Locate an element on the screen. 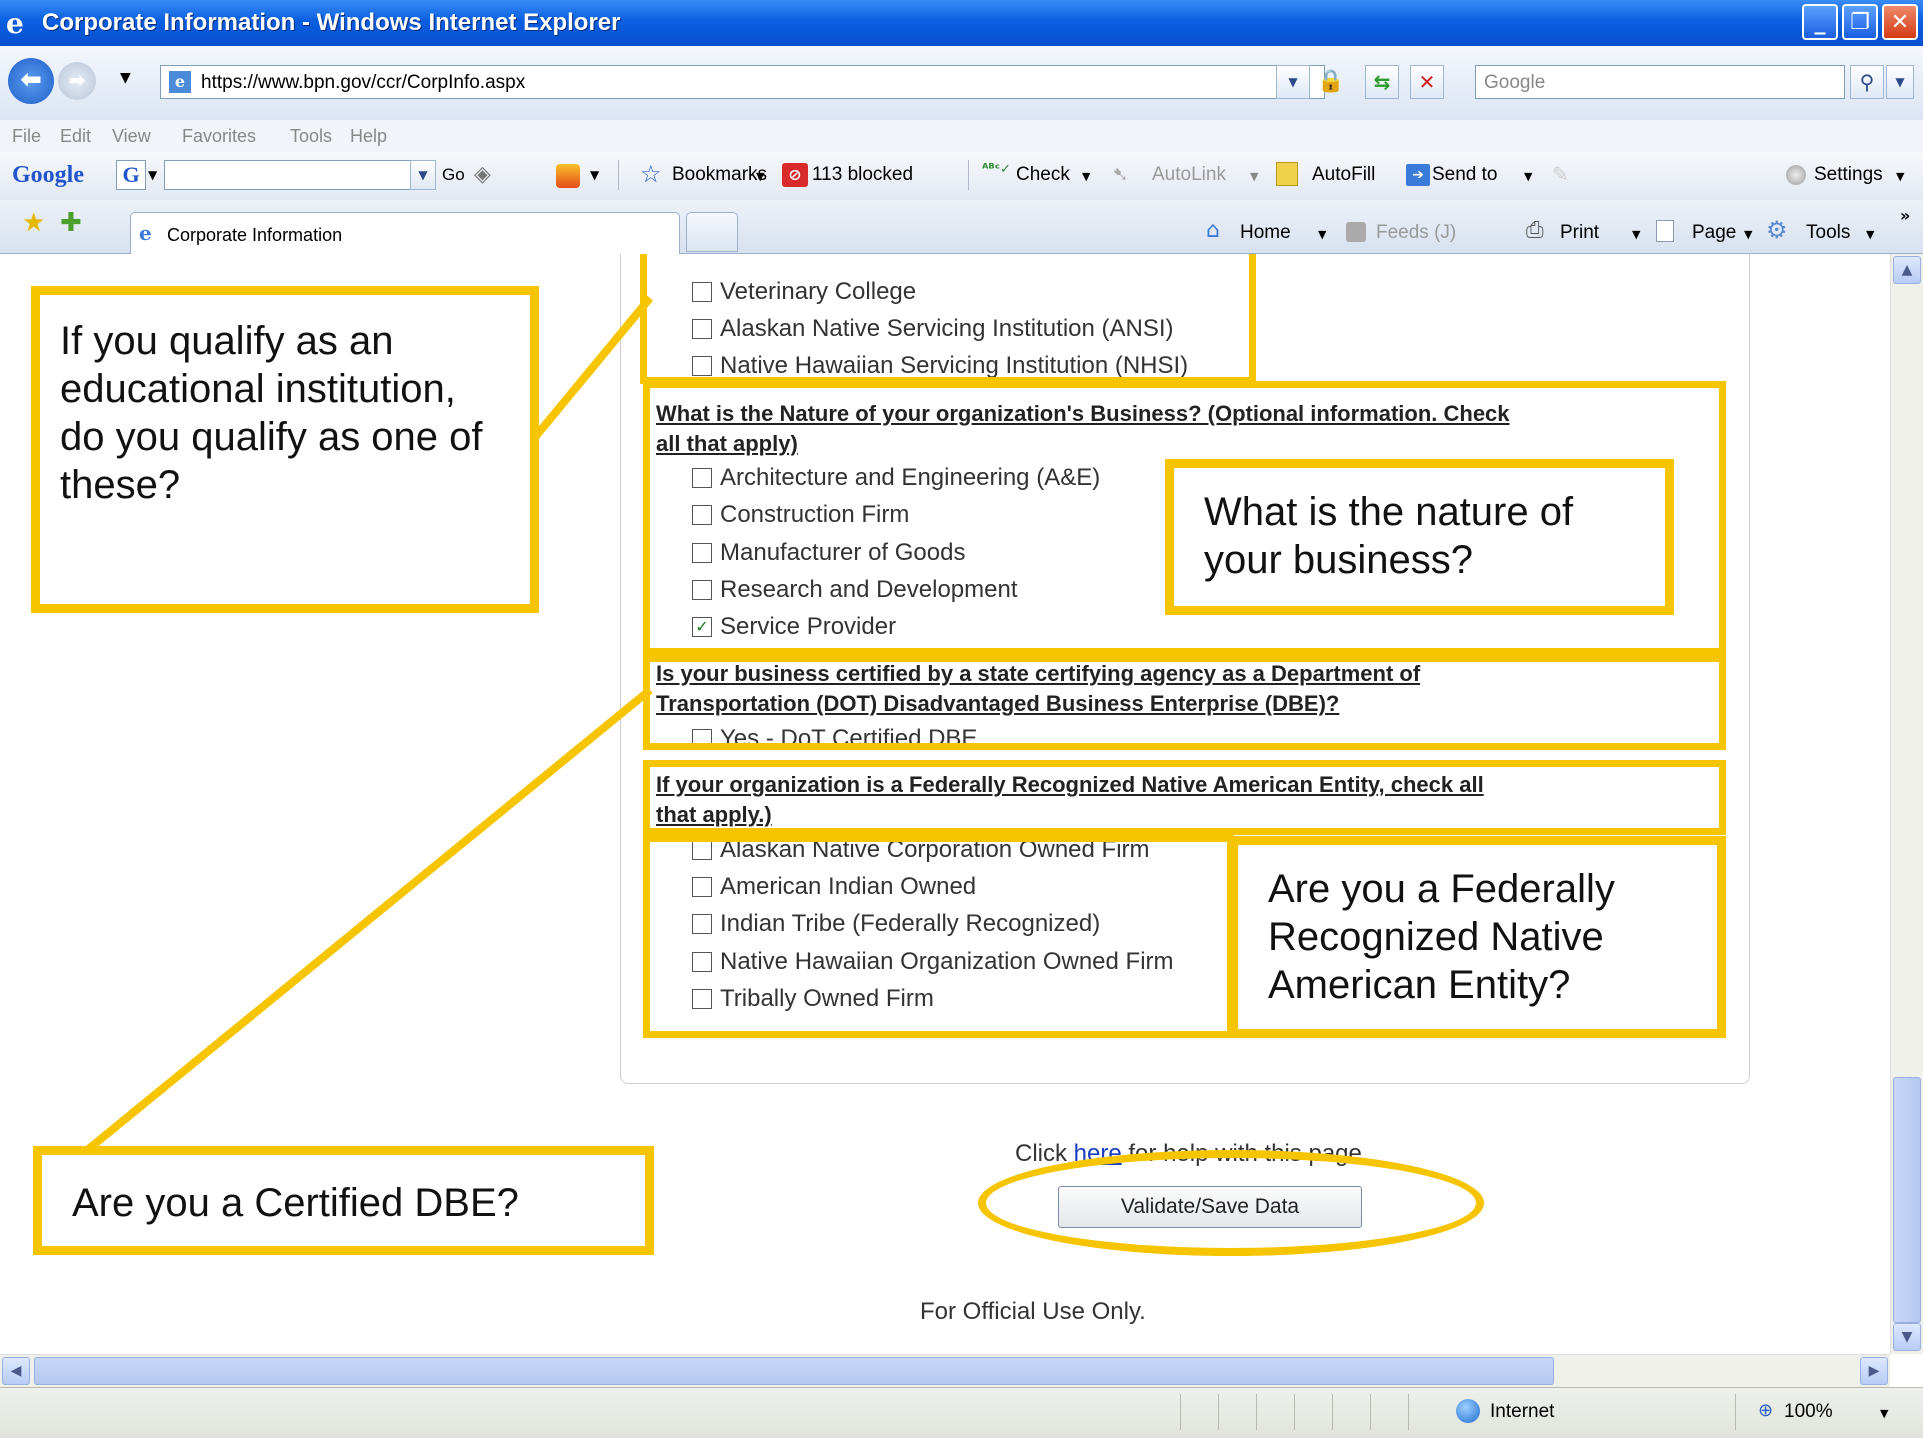 The image size is (1923, 1438). scroll-down-button: ▼ is located at coordinates (1907, 1337).